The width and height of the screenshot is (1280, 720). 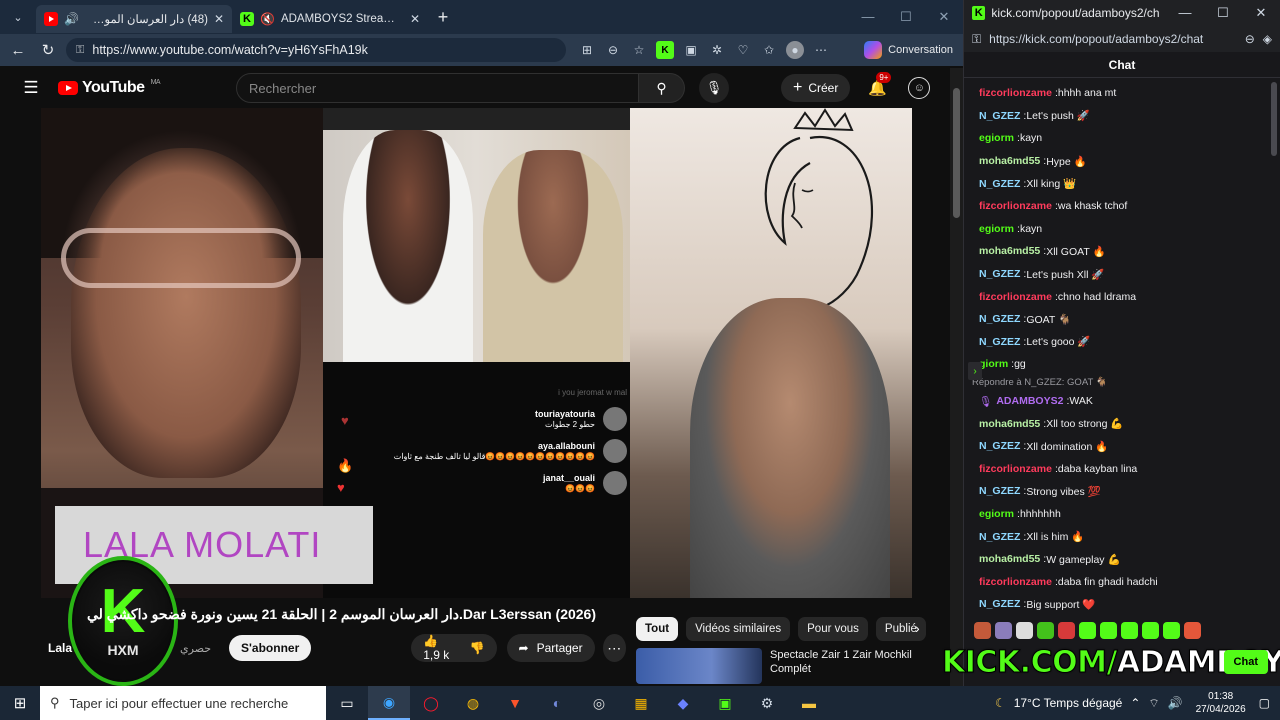 What do you see at coordinates (1109, 559) in the screenshot?
I see `chat-message: moha6md55: W gameplay 💪` at bounding box center [1109, 559].